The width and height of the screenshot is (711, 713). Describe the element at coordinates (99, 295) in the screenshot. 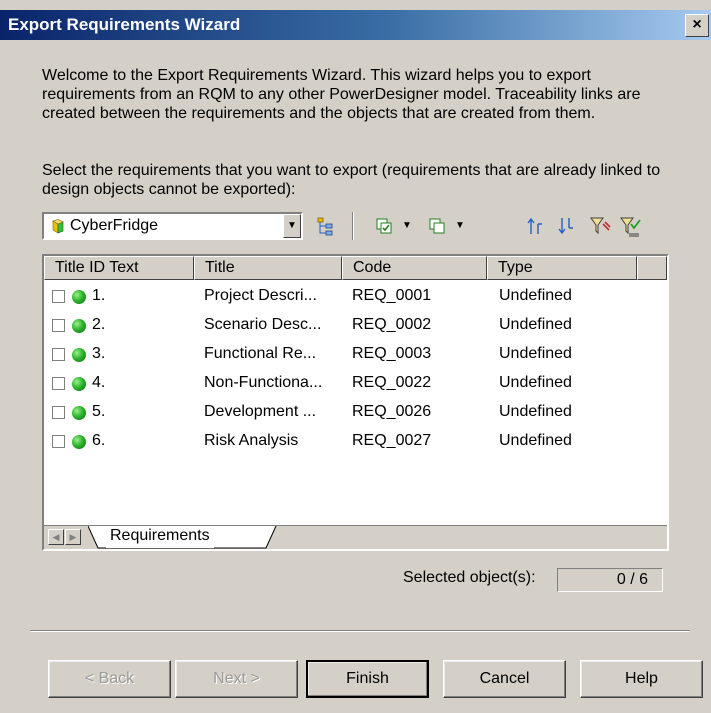

I see `row-id: 1.` at that location.